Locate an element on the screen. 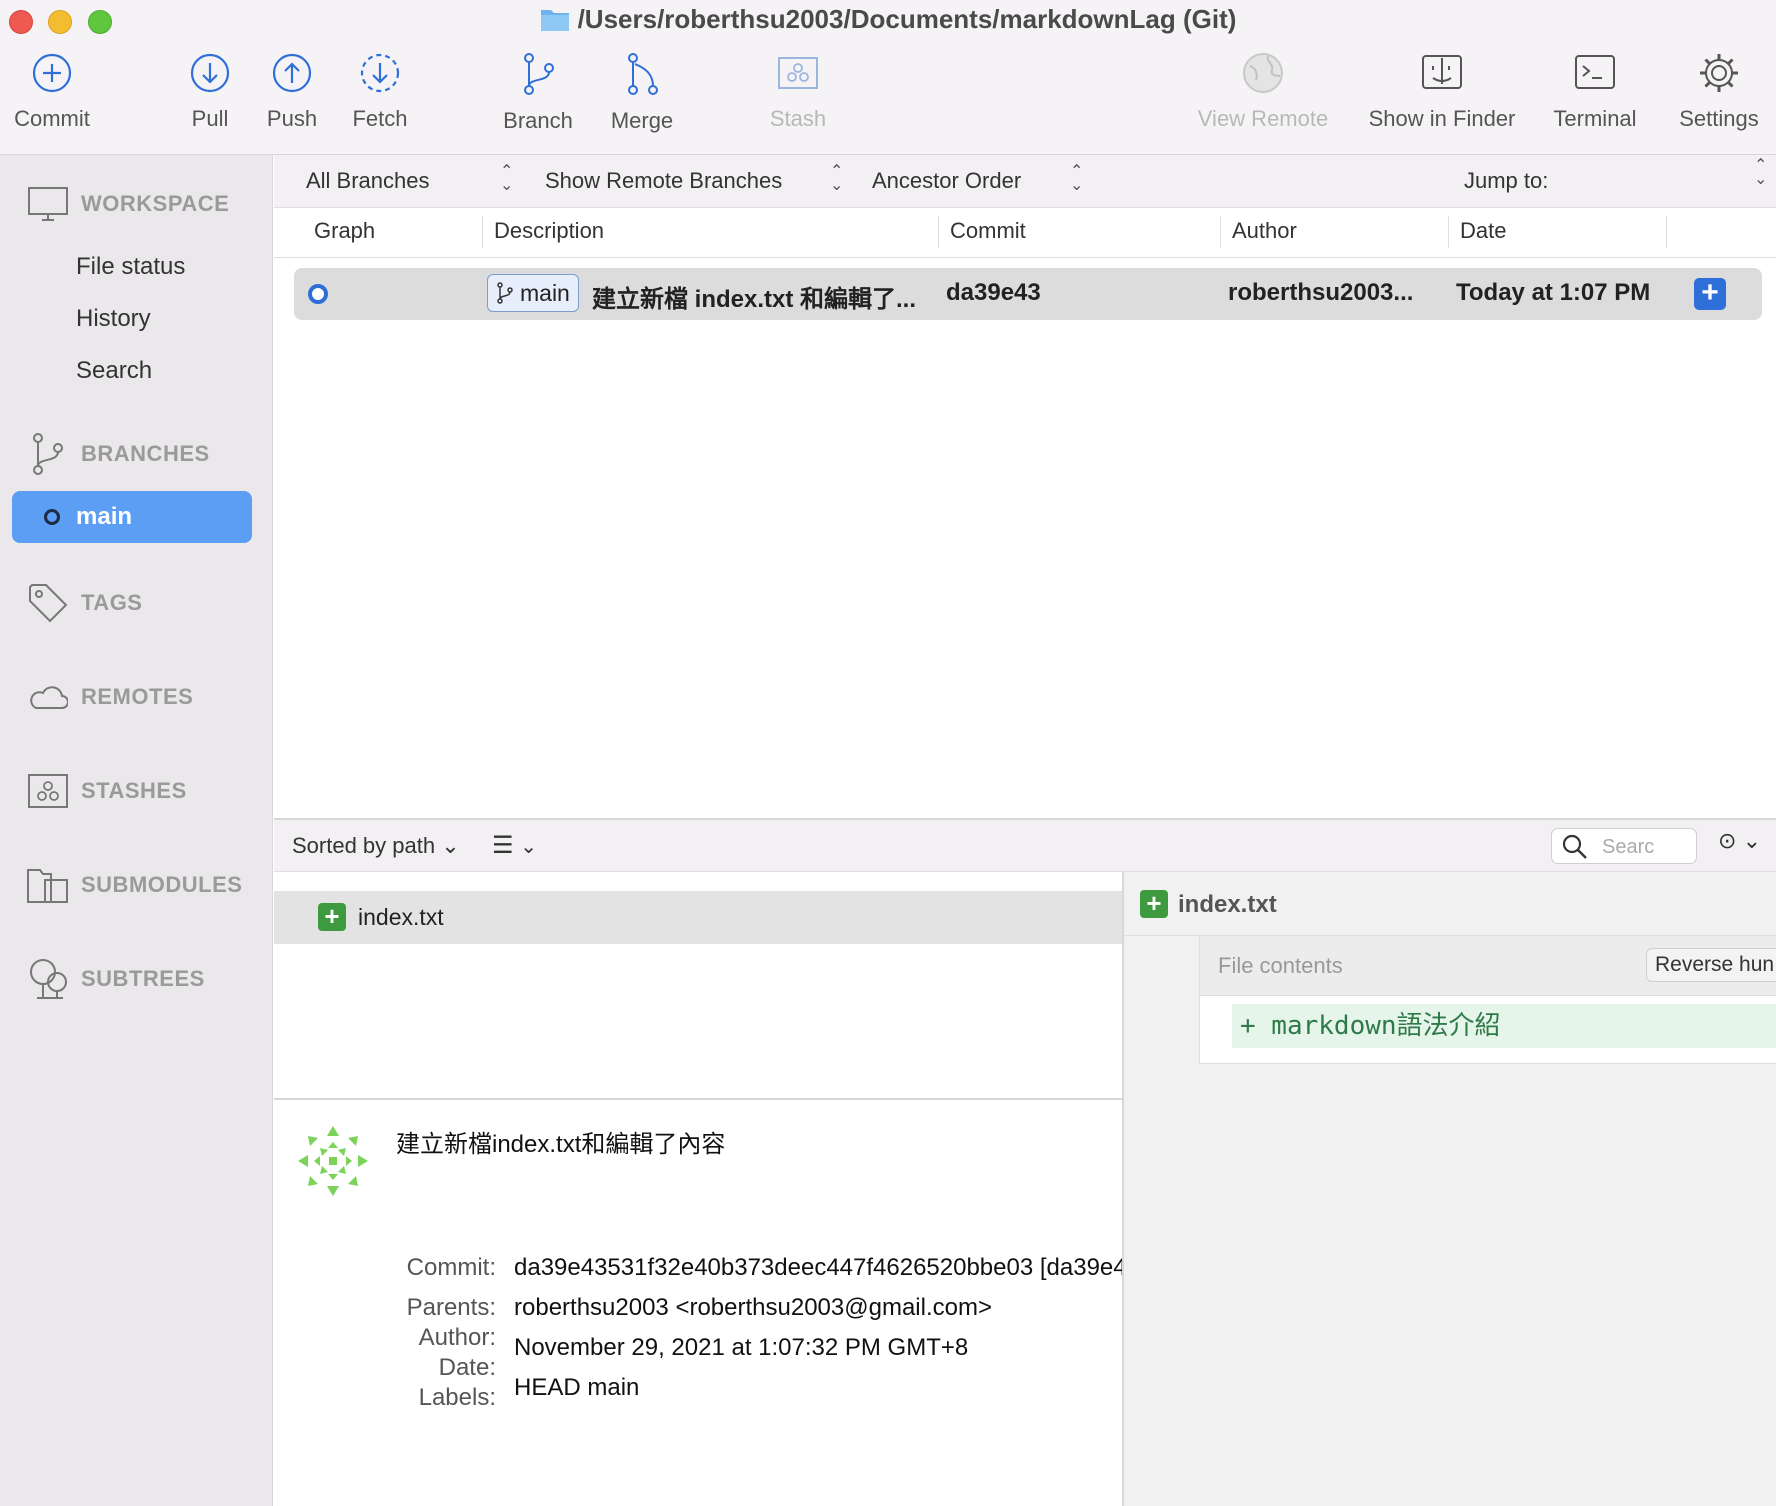 The height and width of the screenshot is (1506, 1776). search-icon is located at coordinates (1574, 846).